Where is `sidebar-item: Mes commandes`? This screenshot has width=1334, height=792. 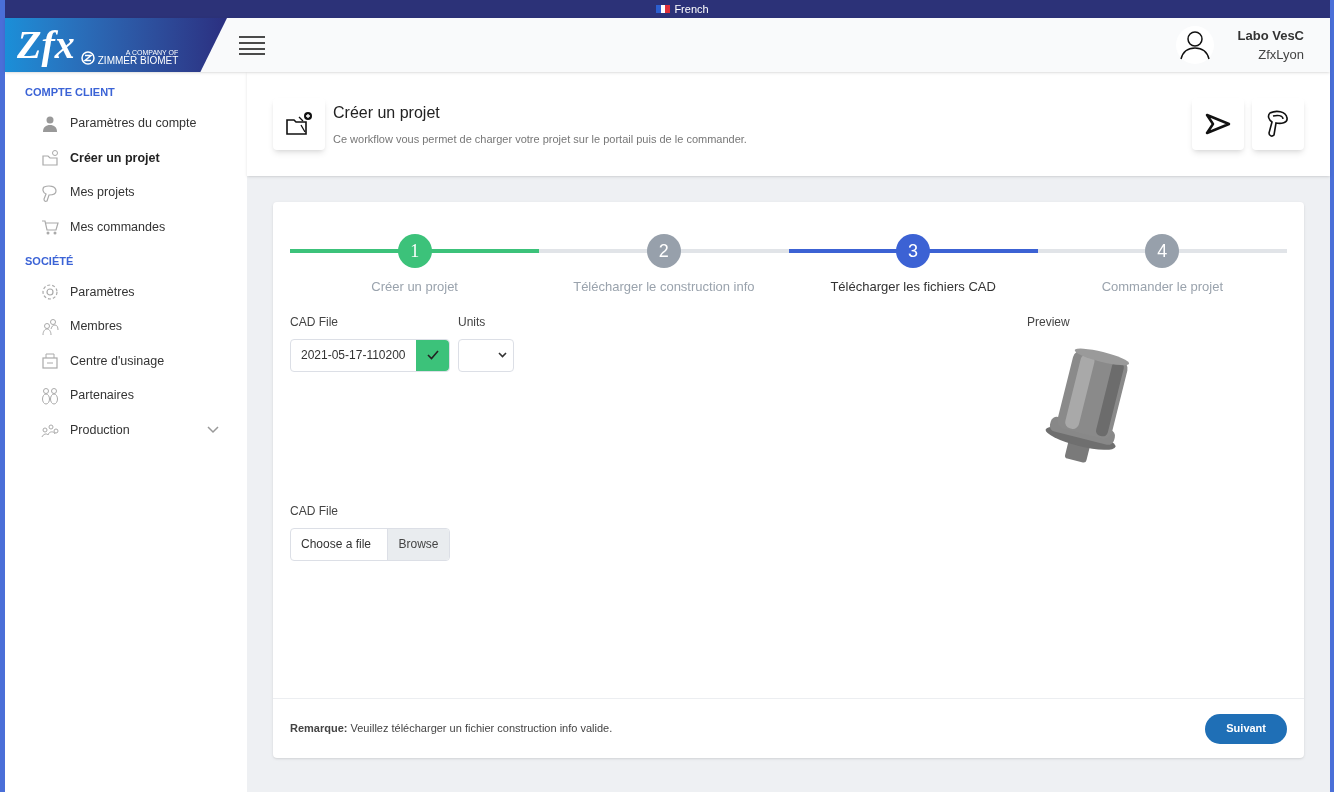 sidebar-item: Mes commandes is located at coordinates (126, 227).